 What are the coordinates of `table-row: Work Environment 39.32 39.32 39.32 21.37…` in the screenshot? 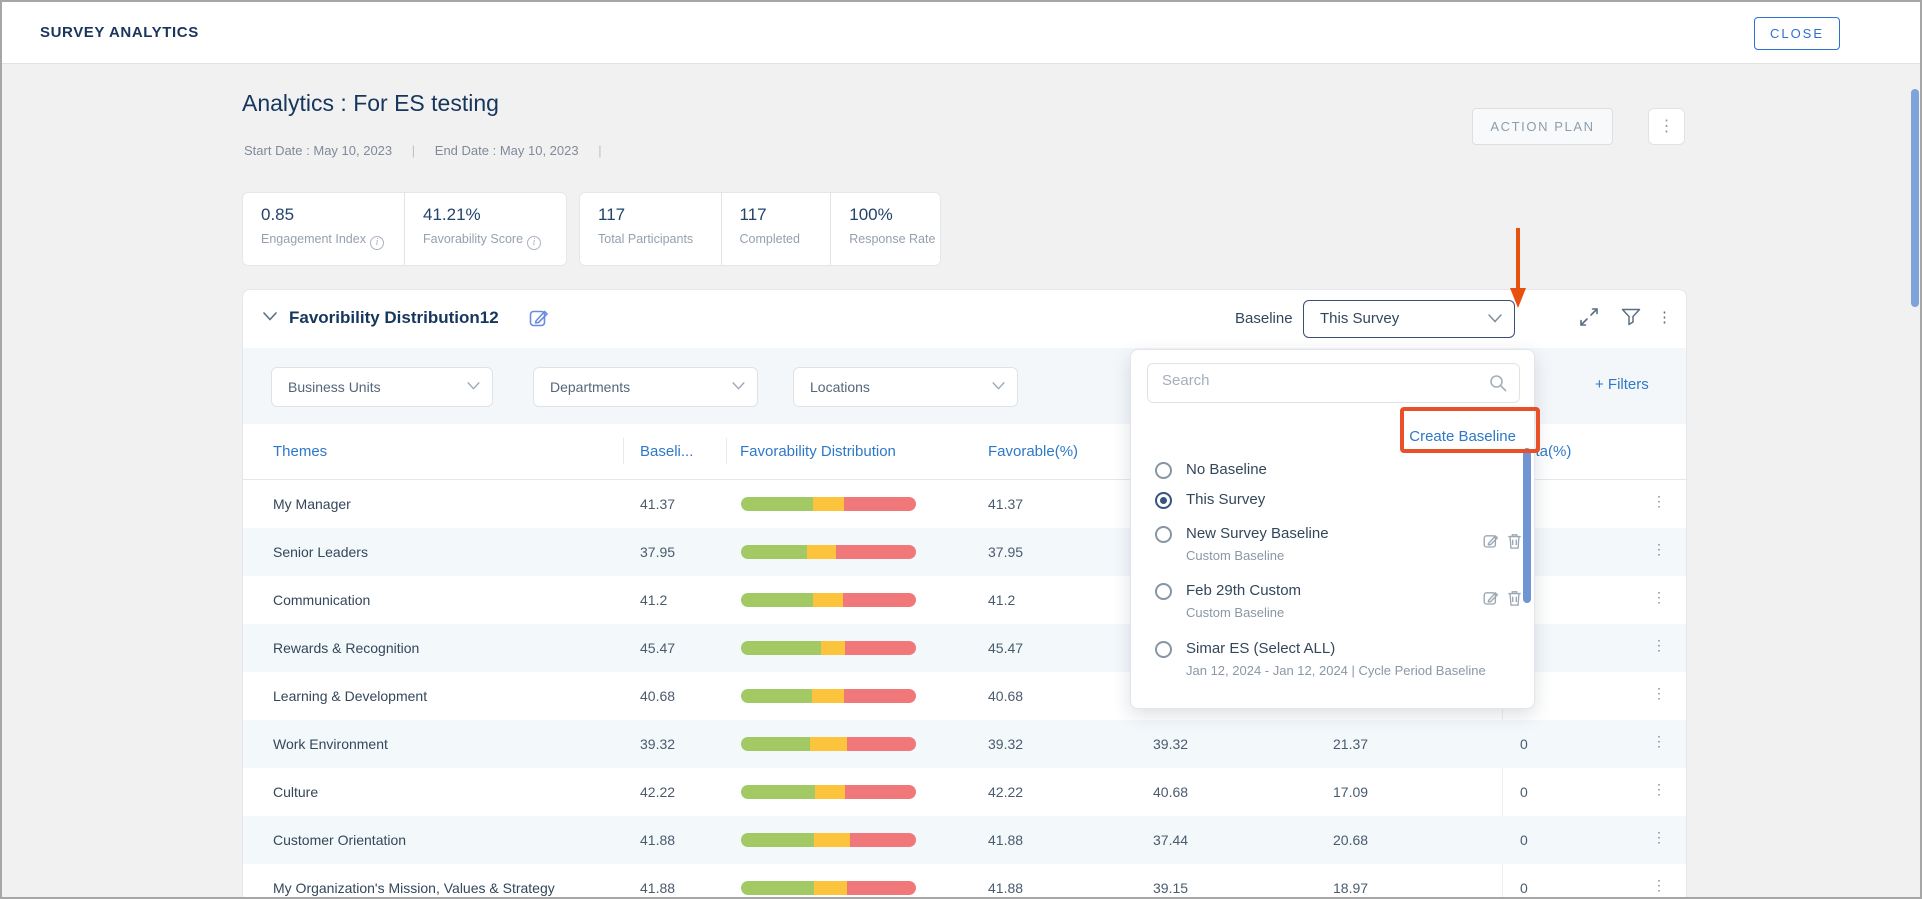 It's located at (964, 744).